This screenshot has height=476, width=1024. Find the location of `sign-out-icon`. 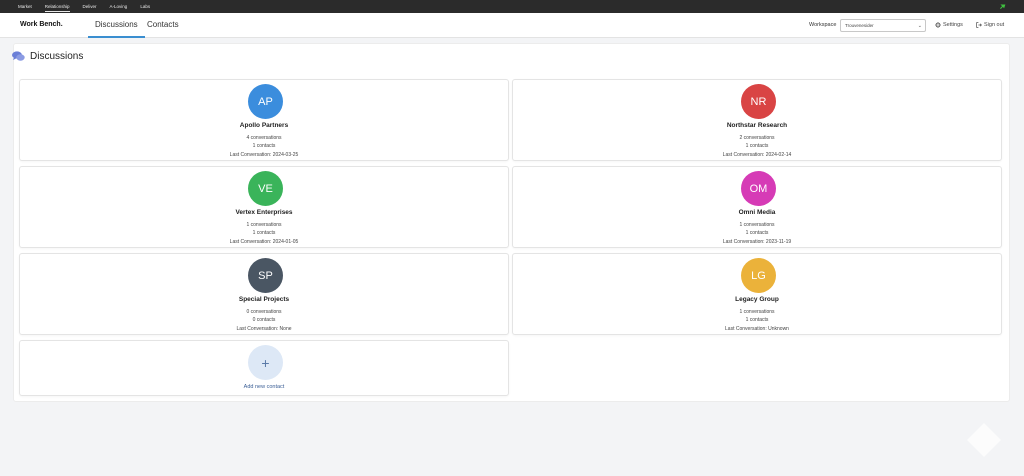

sign-out-icon is located at coordinates (979, 25).